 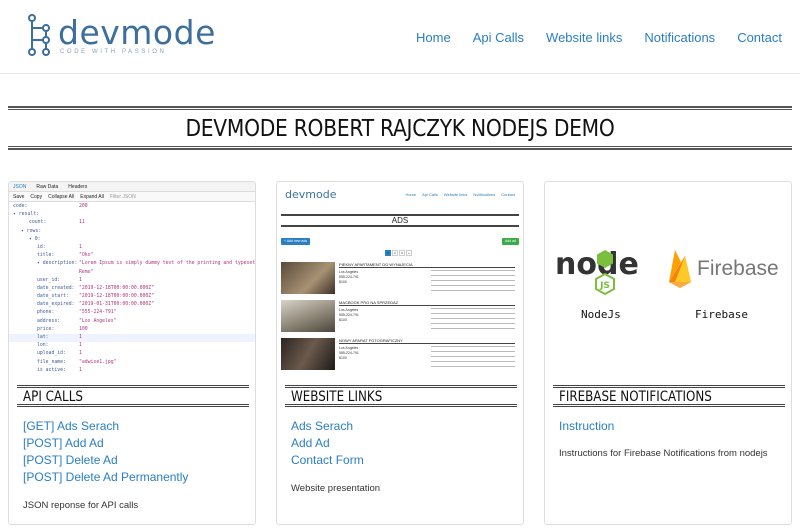 I want to click on json-key: ▾ rows:, so click(x=31, y=231).